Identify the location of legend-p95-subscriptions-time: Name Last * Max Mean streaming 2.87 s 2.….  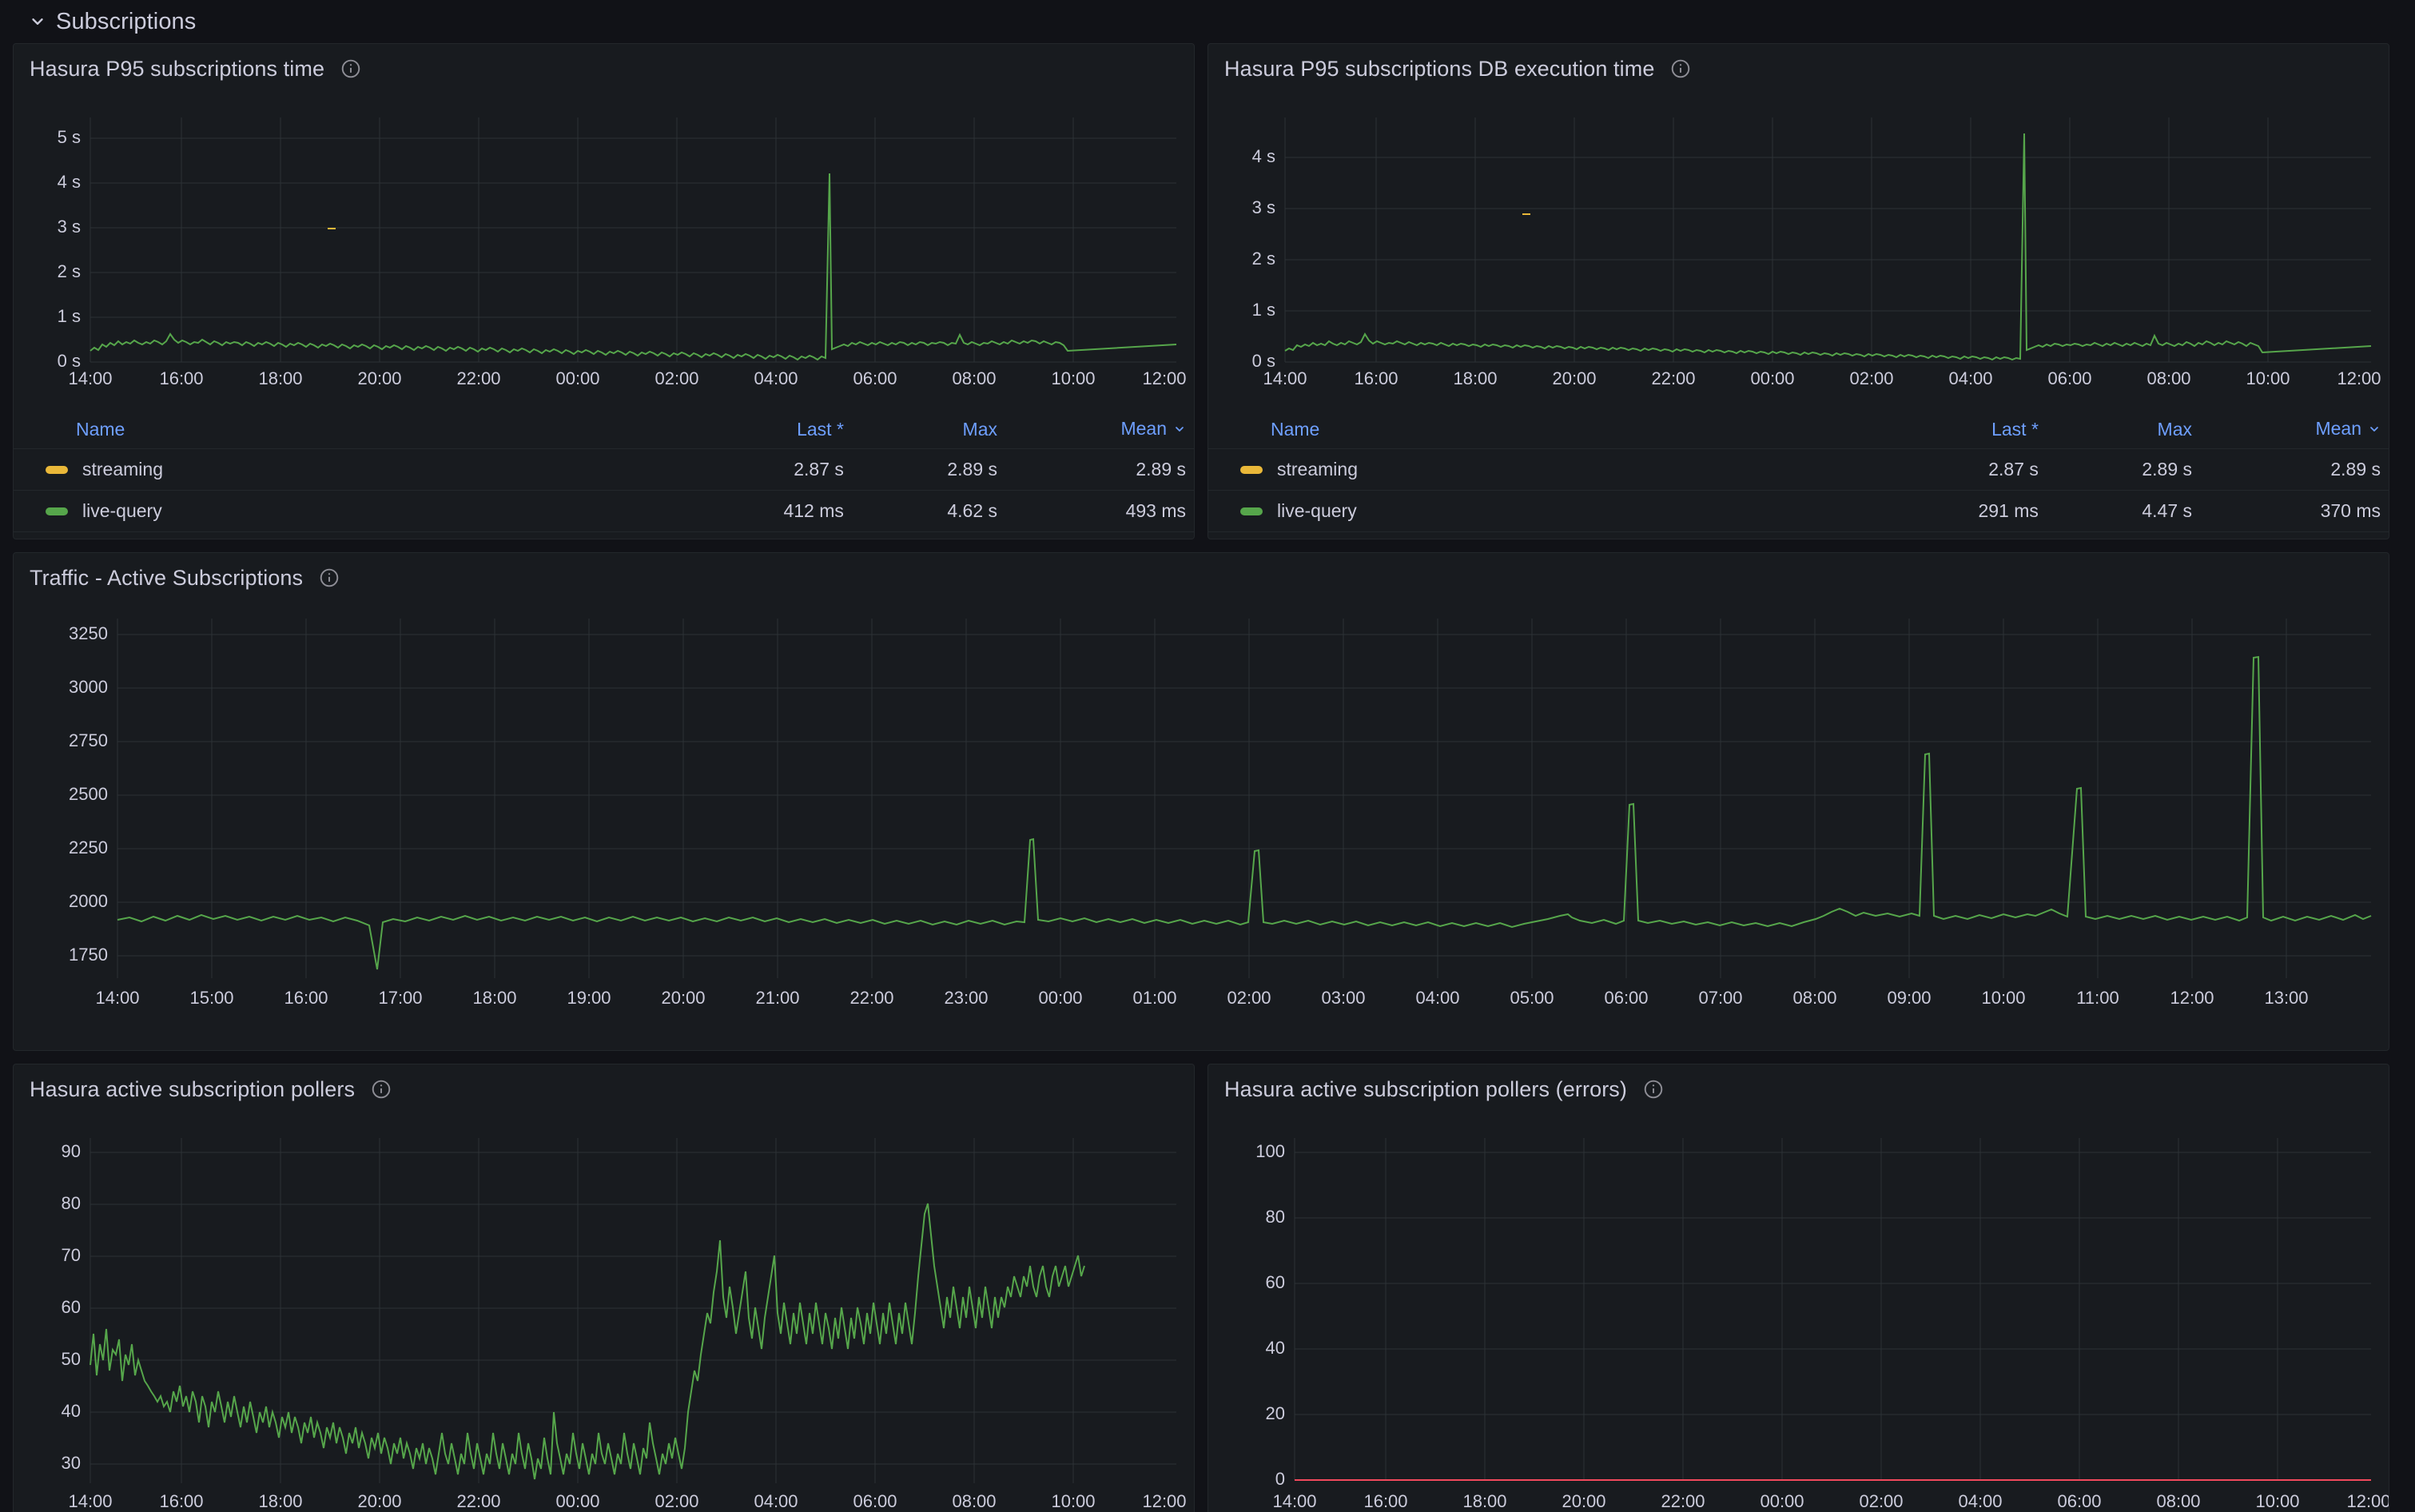
(604, 476).